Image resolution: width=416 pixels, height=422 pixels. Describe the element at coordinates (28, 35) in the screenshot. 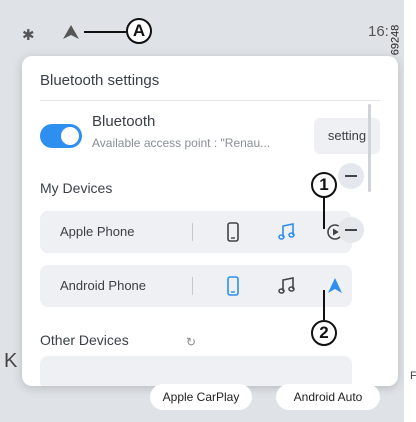

I see `bluetooth-icon: ✱` at that location.